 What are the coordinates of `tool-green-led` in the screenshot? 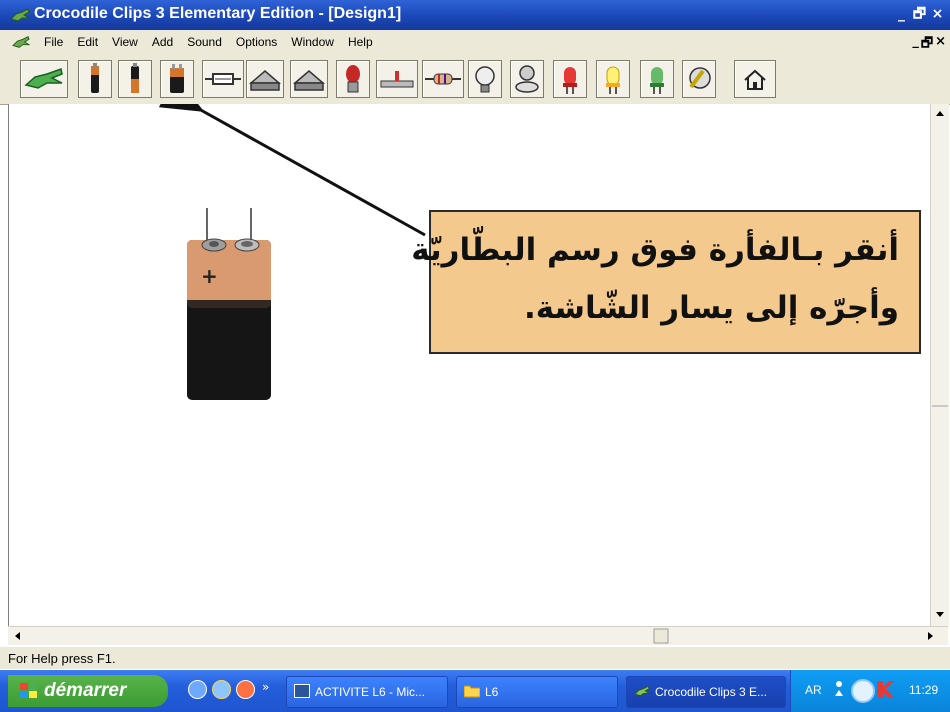 It's located at (657, 79).